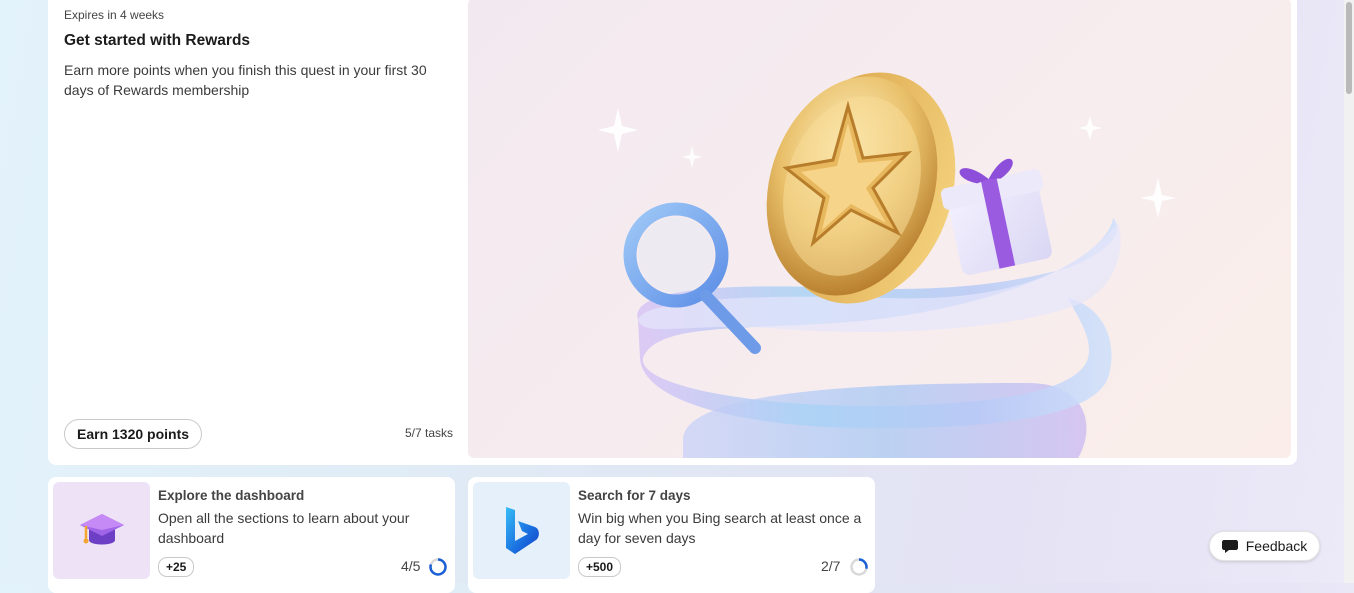  Describe the element at coordinates (600, 567) in the screenshot. I see `task-points-badge: +500` at that location.